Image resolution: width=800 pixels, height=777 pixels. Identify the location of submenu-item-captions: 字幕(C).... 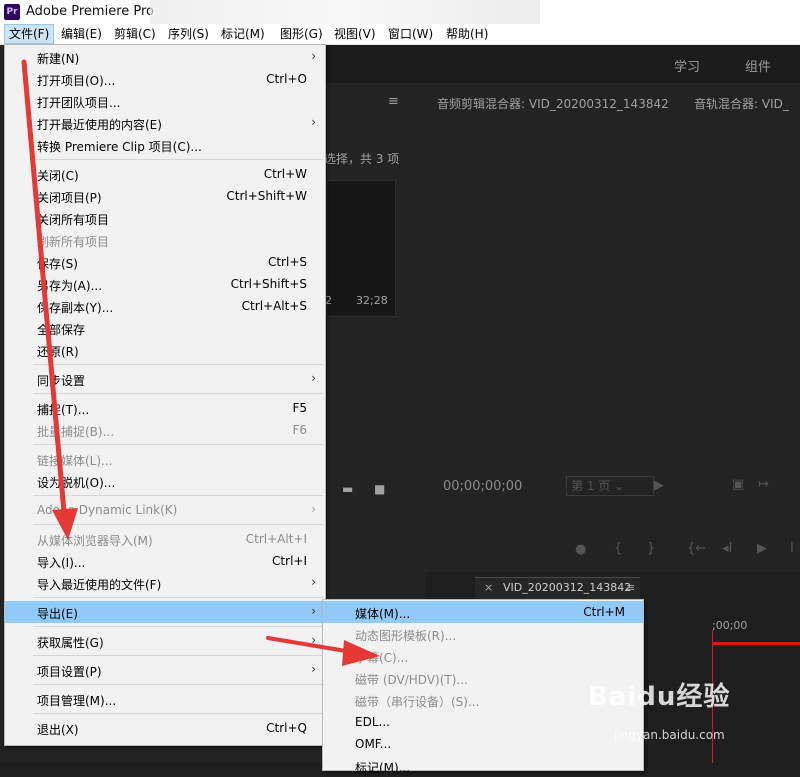
(483, 656).